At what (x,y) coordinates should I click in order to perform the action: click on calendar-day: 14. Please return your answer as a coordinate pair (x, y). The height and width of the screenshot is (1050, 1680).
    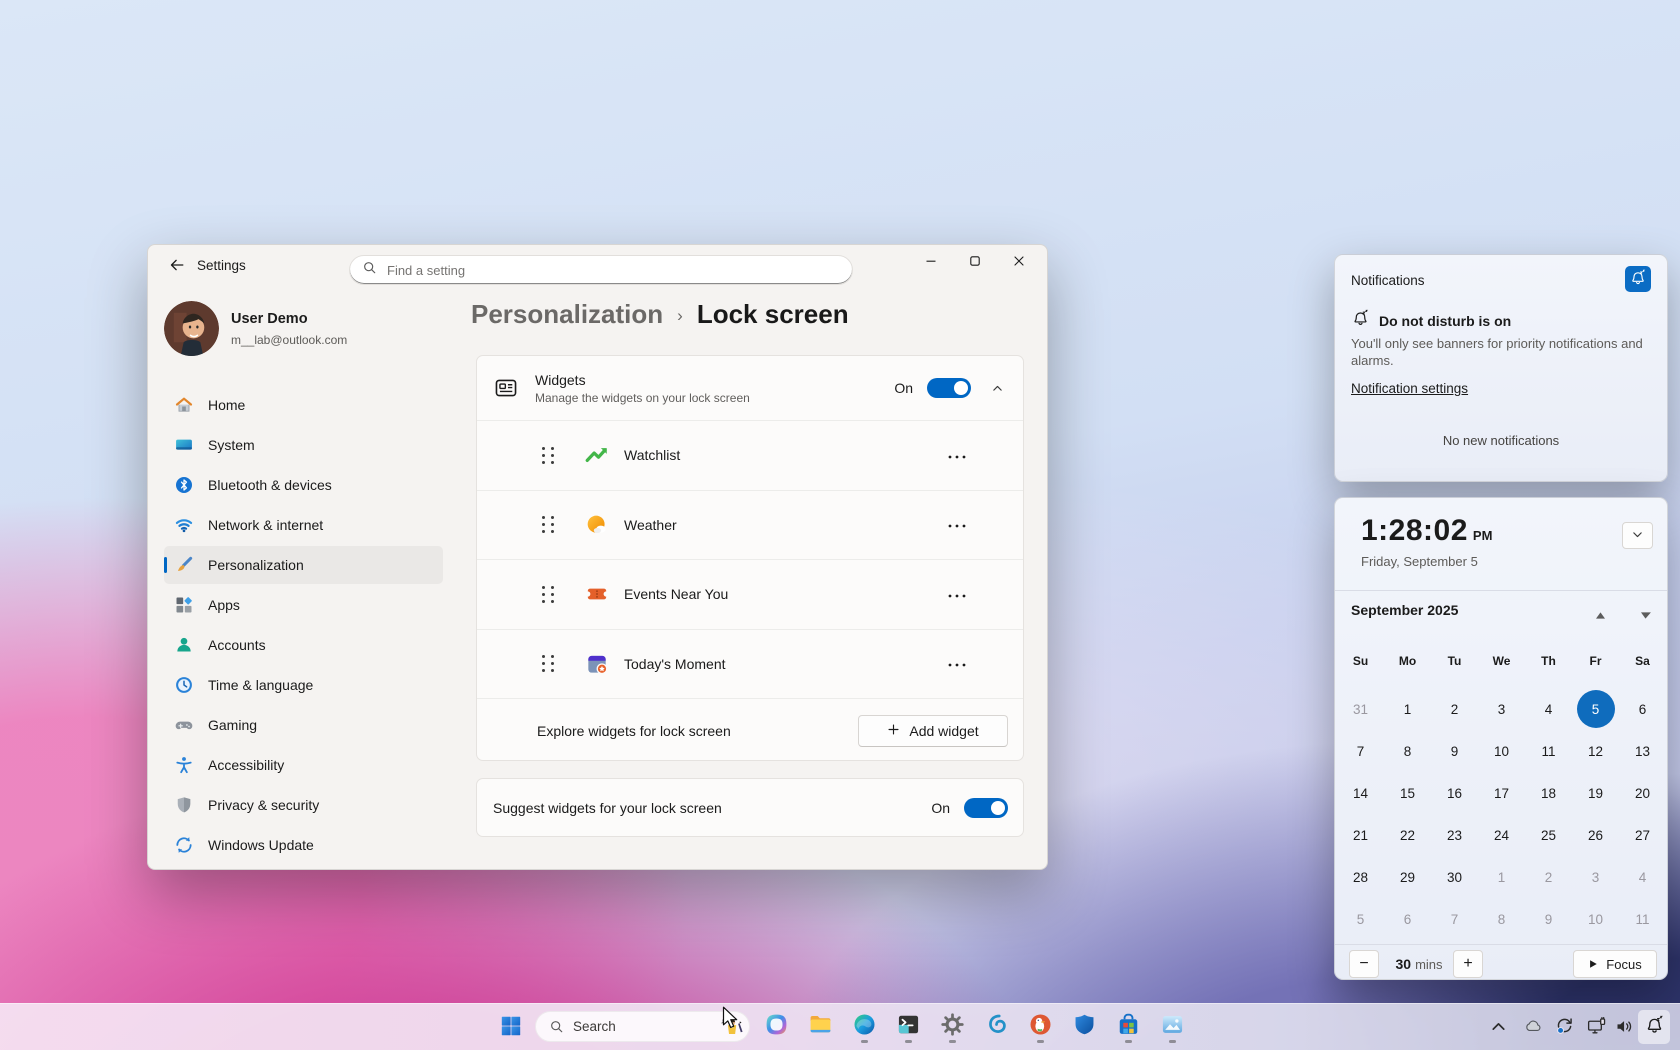
    Looking at the image, I should click on (1360, 793).